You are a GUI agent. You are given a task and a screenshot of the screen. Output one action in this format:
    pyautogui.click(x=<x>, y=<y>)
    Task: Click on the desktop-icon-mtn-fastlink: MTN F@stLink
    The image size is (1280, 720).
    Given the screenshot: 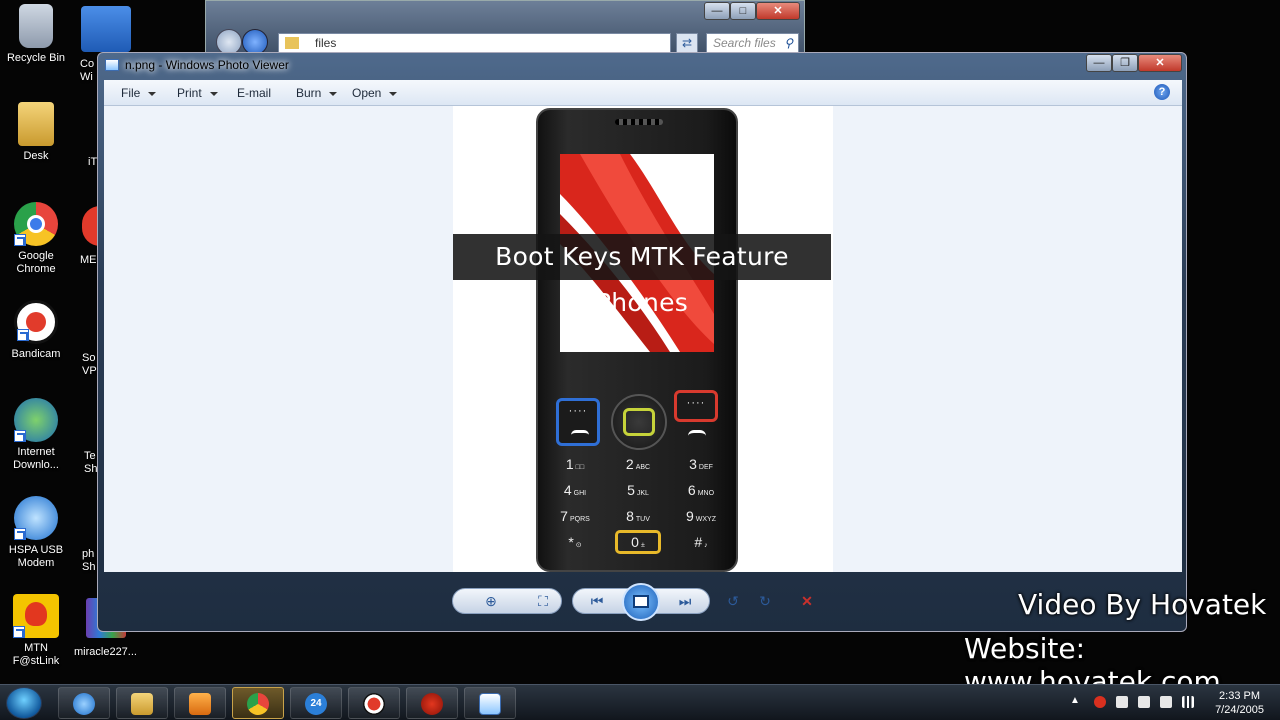 What is the action you would take?
    pyautogui.click(x=36, y=631)
    